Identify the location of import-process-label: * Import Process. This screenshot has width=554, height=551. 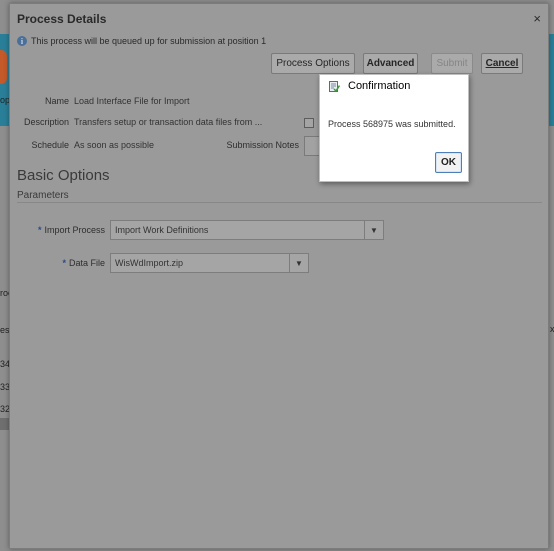
(58, 230).